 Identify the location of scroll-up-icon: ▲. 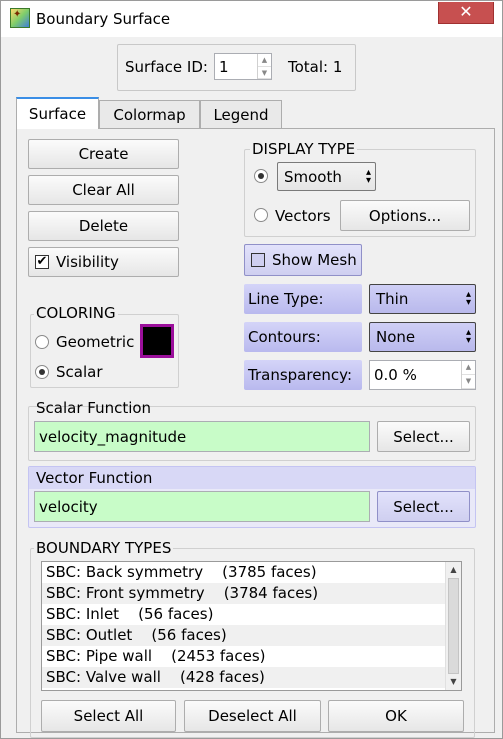
(453, 570).